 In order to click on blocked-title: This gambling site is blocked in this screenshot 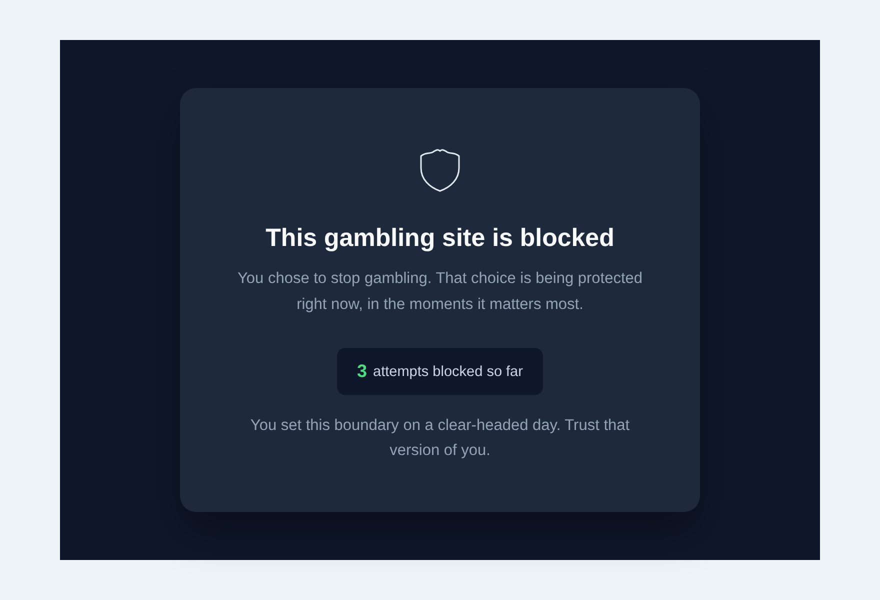, I will do `click(440, 238)`.